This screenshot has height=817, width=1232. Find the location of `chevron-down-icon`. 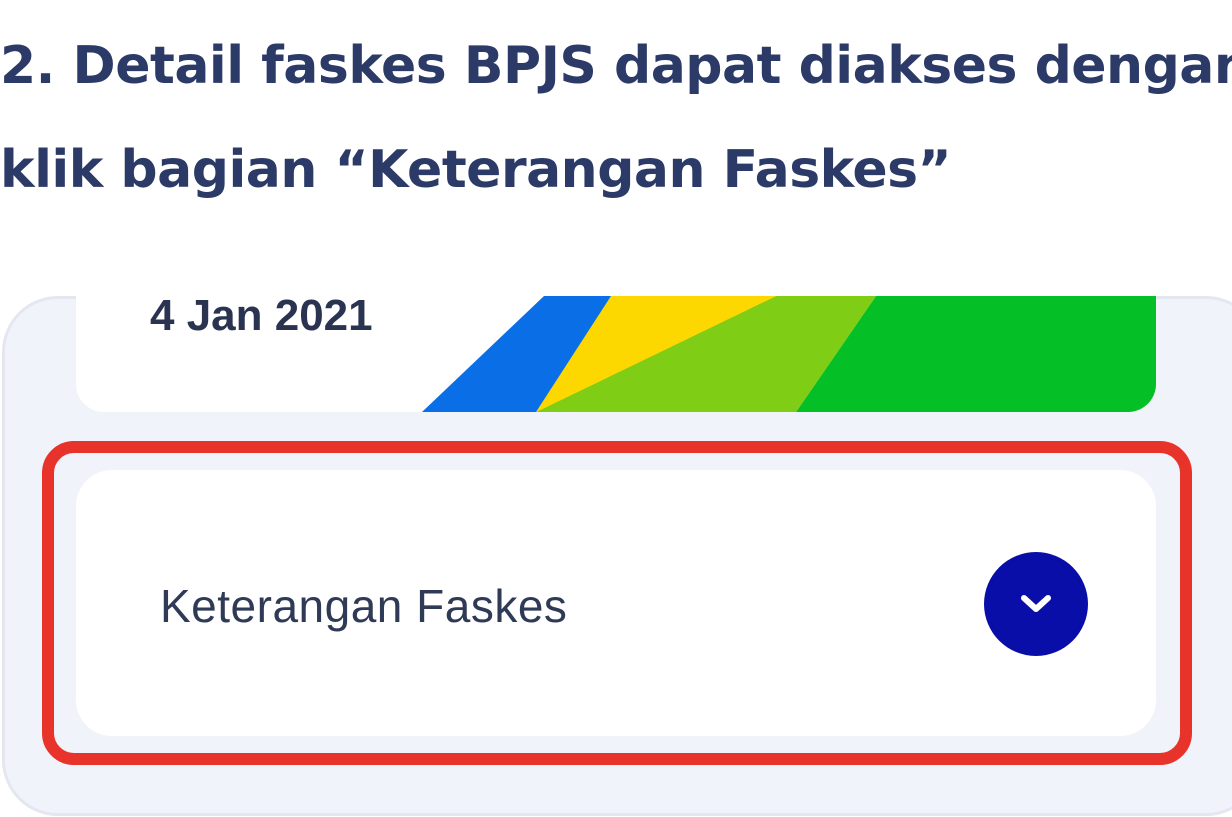

chevron-down-icon is located at coordinates (1036, 603).